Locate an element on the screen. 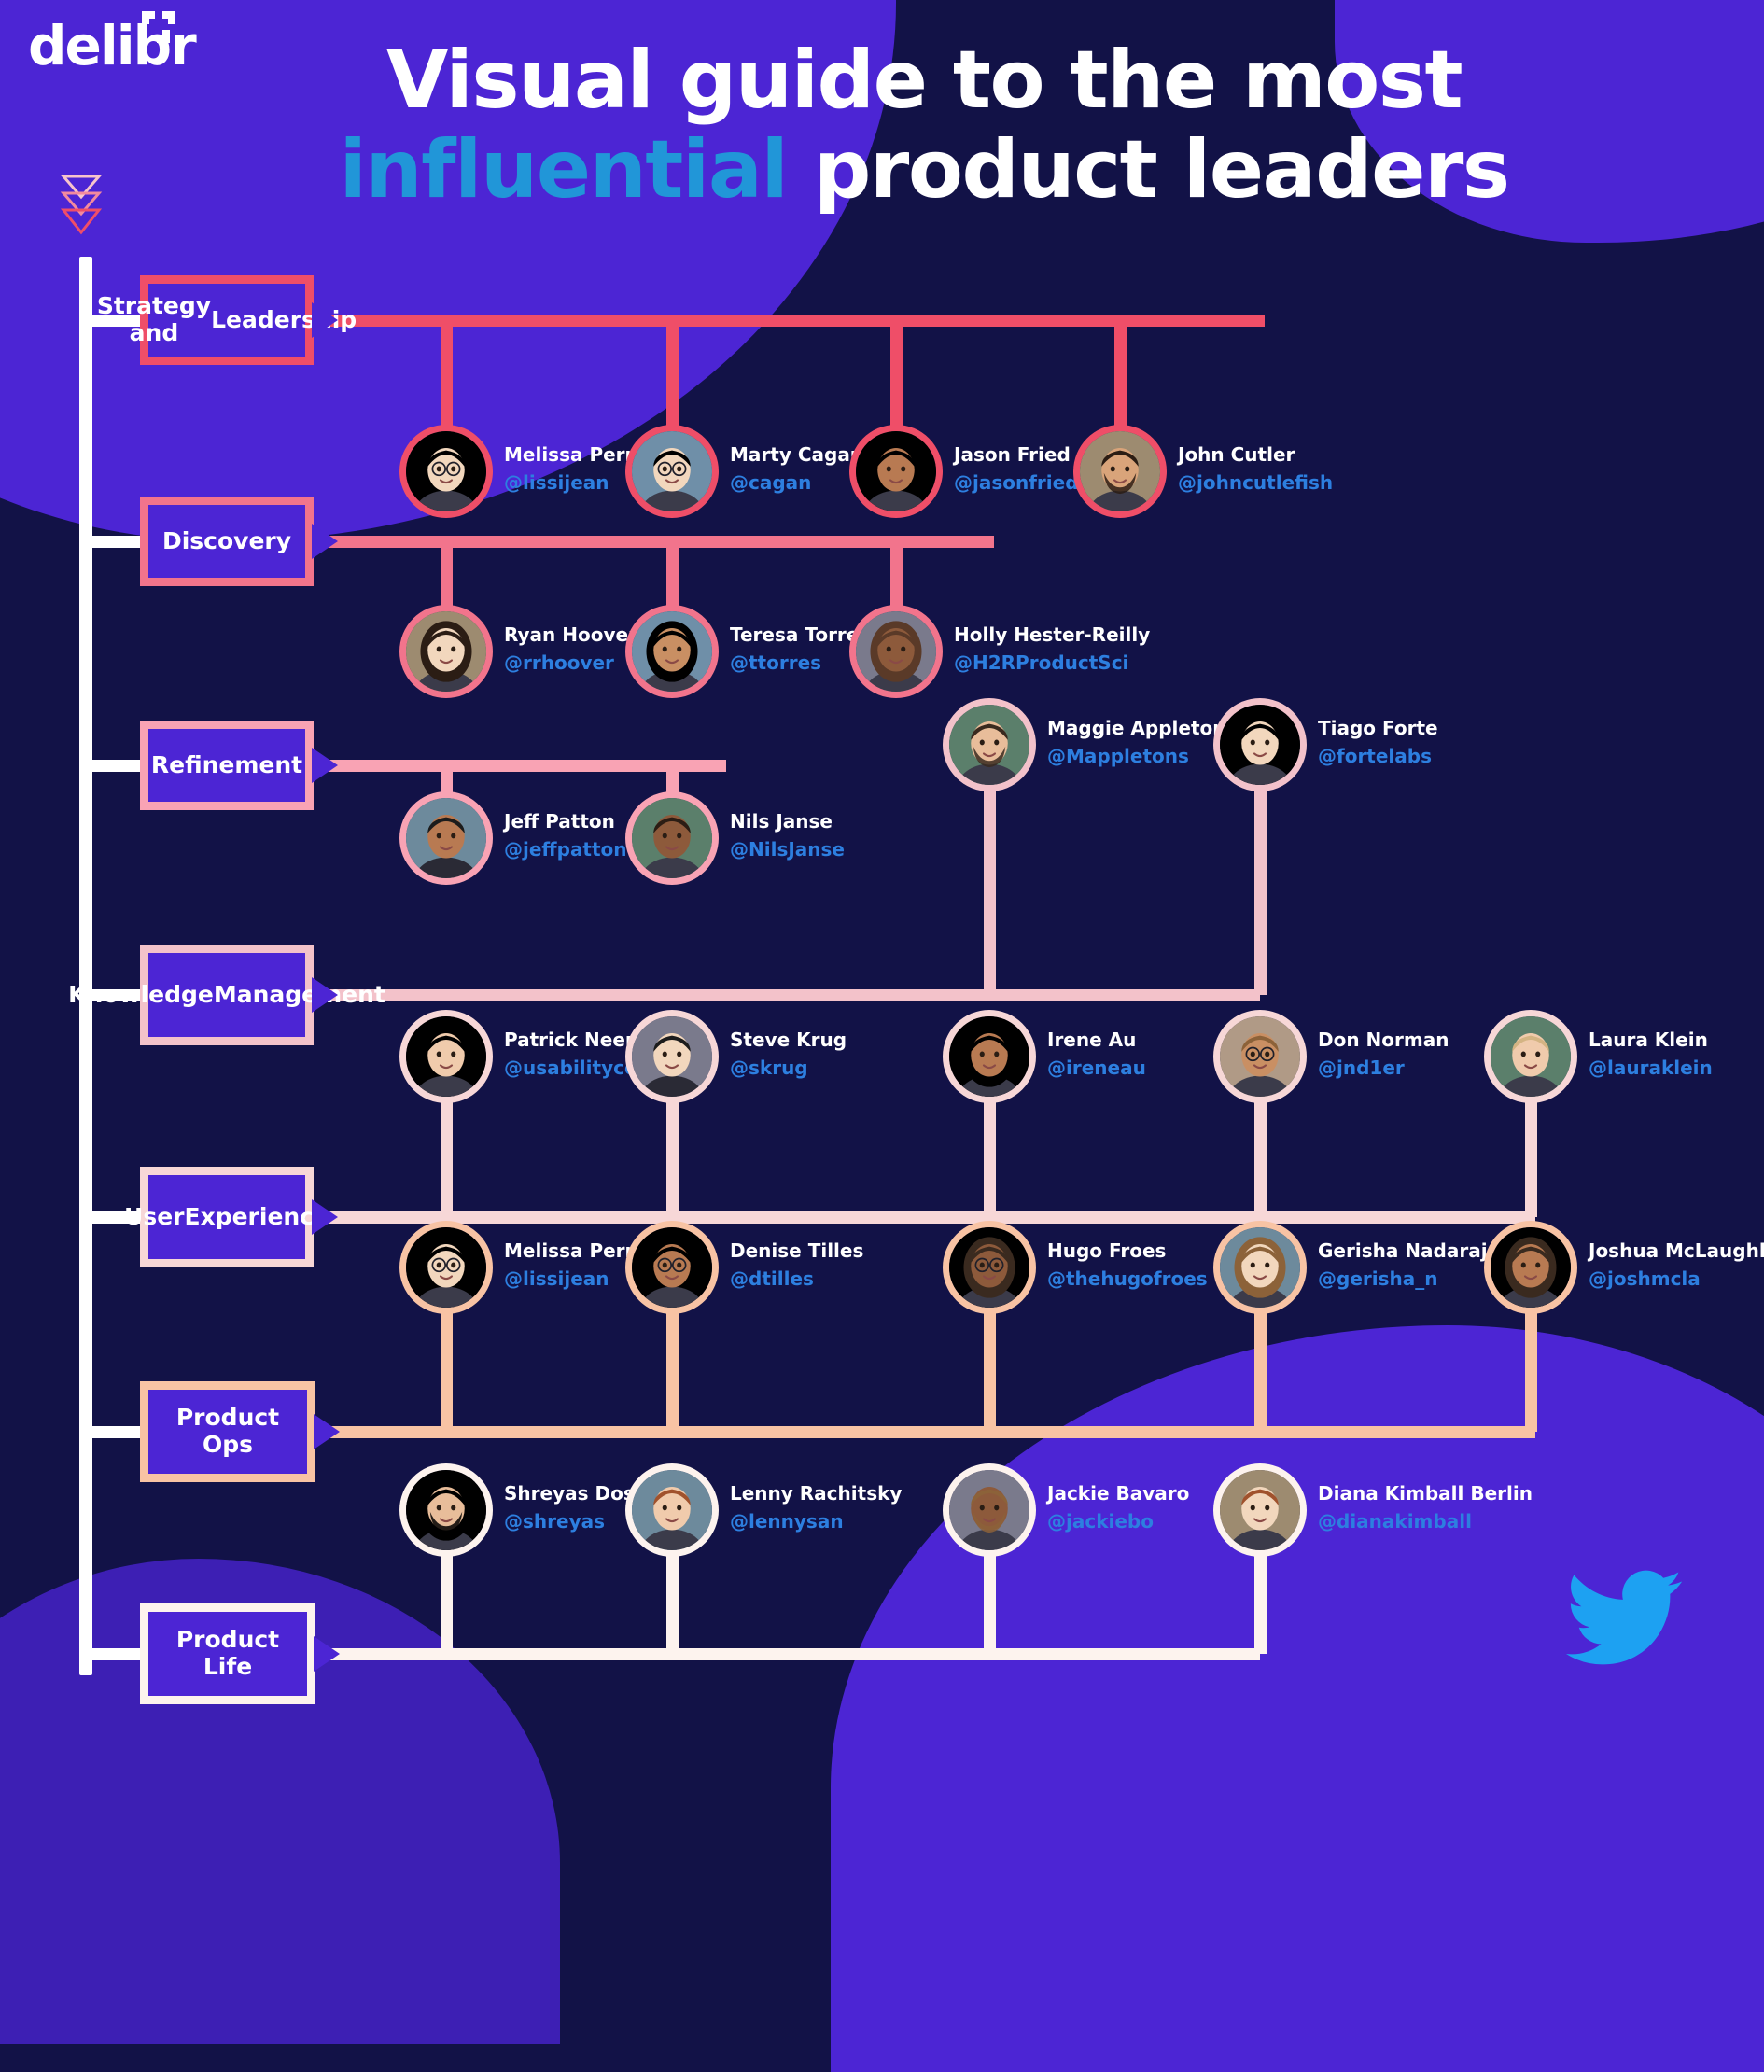 Image resolution: width=1764 pixels, height=2072 pixels. spine-stub-product-life is located at coordinates (109, 1653).